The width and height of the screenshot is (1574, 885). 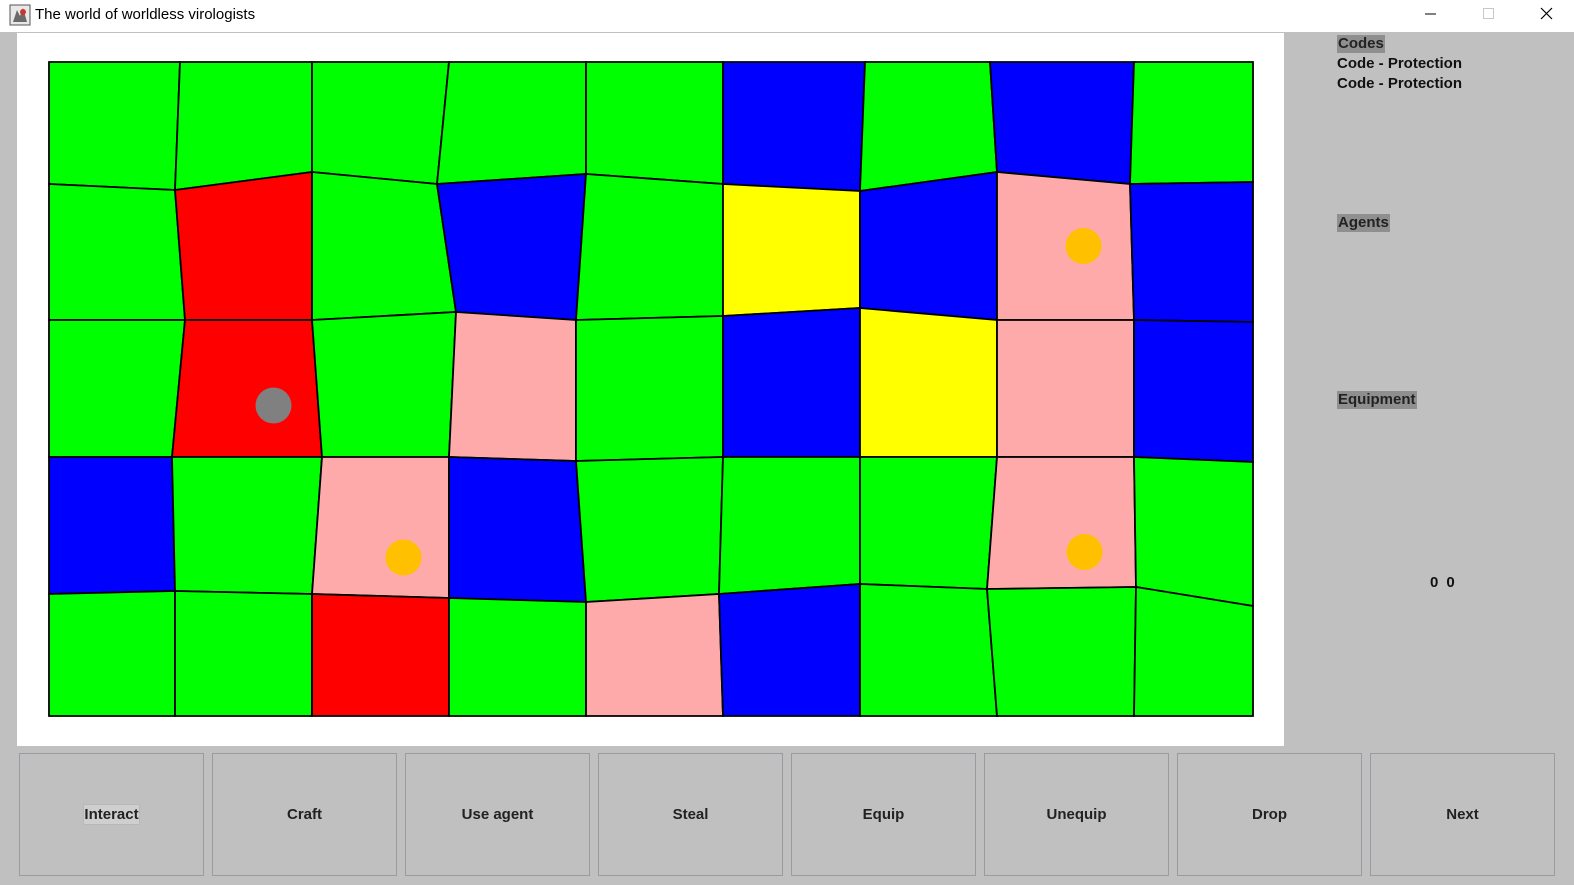 I want to click on player-virologist, so click(x=273, y=405).